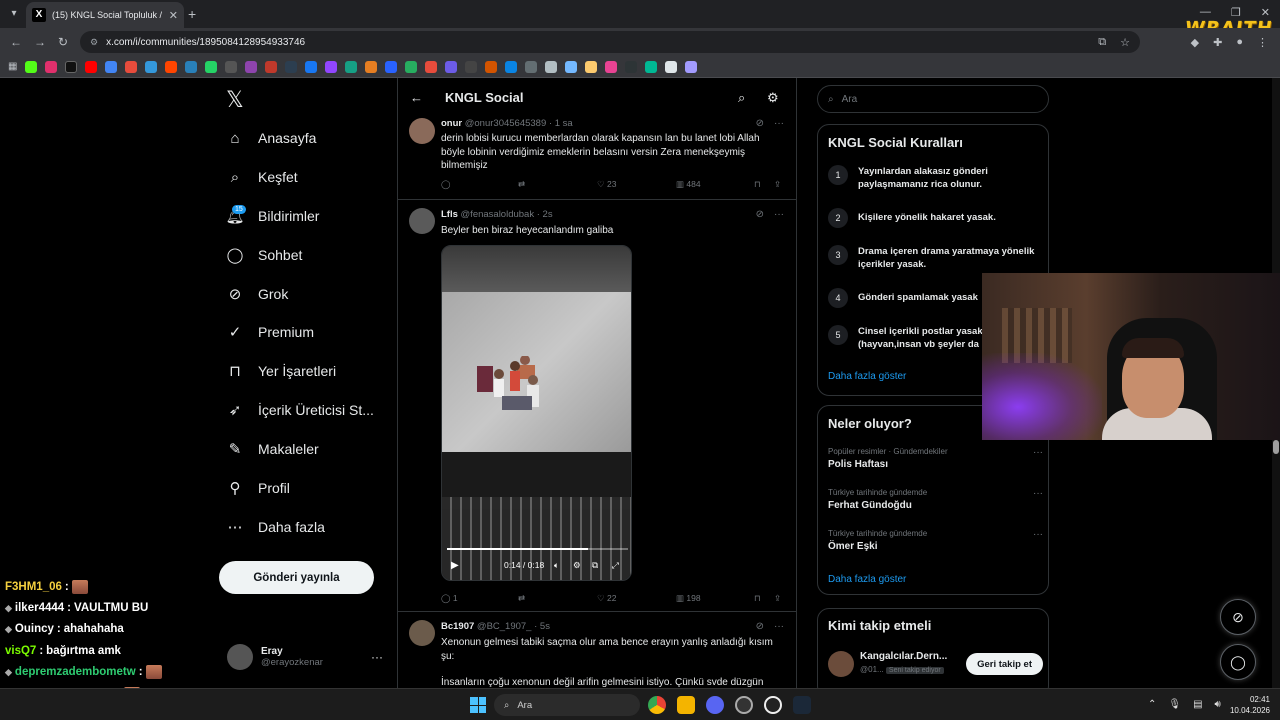  I want to click on video-player: ▶ 0:14 / 0:18 🔈︎ ⚙ ⧉ ⤢, so click(536, 413).